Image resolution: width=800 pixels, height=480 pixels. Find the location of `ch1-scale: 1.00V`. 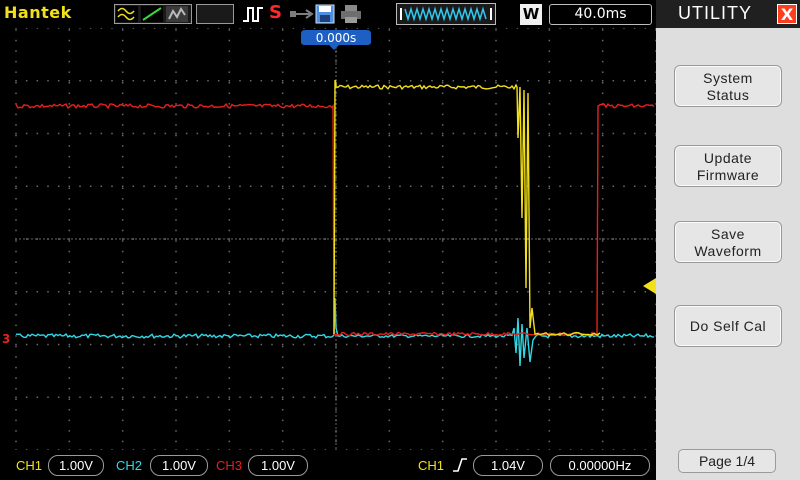

ch1-scale: 1.00V is located at coordinates (76, 465).